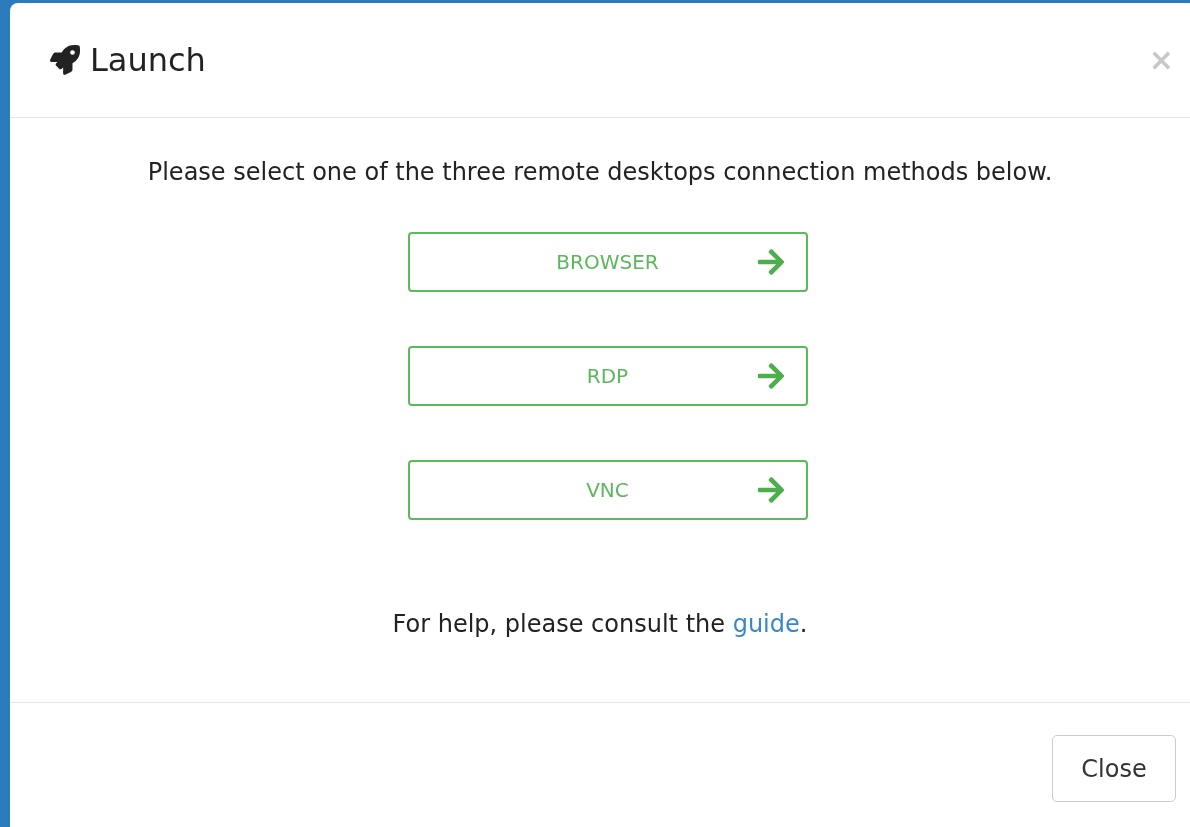  Describe the element at coordinates (607, 490) in the screenshot. I see `connection-method-button: VNC` at that location.